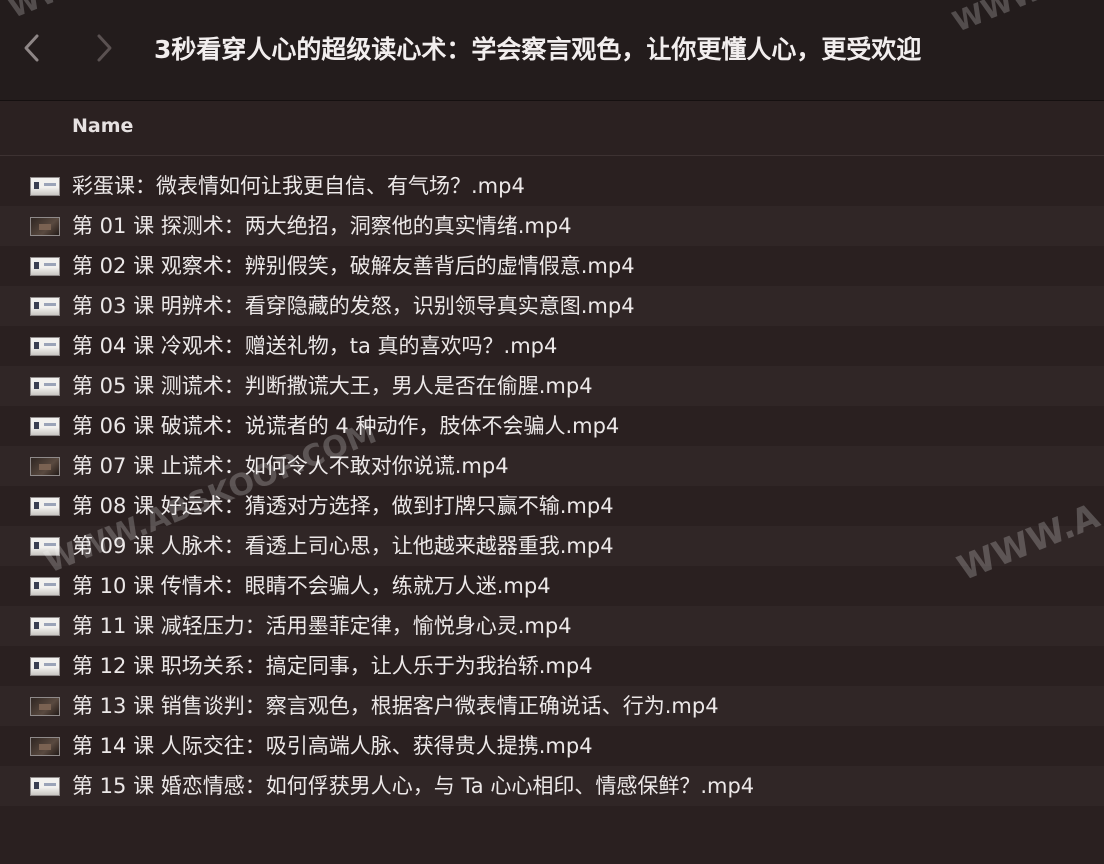  I want to click on file-name: 第 08 课 好运术：猜透对方选择，做到打牌只赢不输.mp4, so click(343, 506).